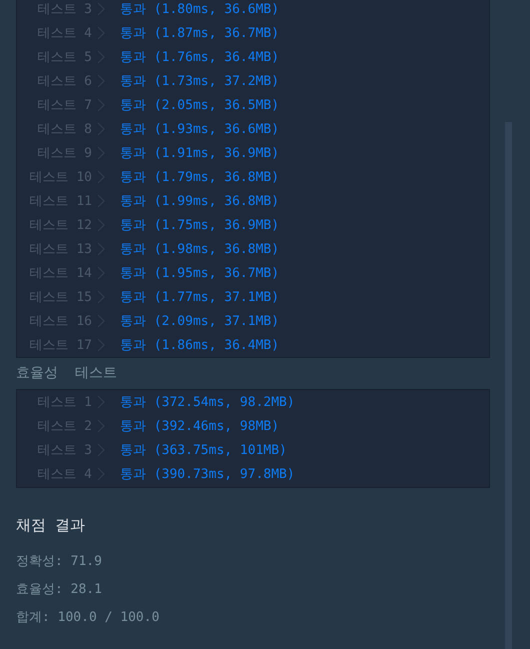  I want to click on test-result: 통과 (363.75ms, 101MB), so click(203, 450).